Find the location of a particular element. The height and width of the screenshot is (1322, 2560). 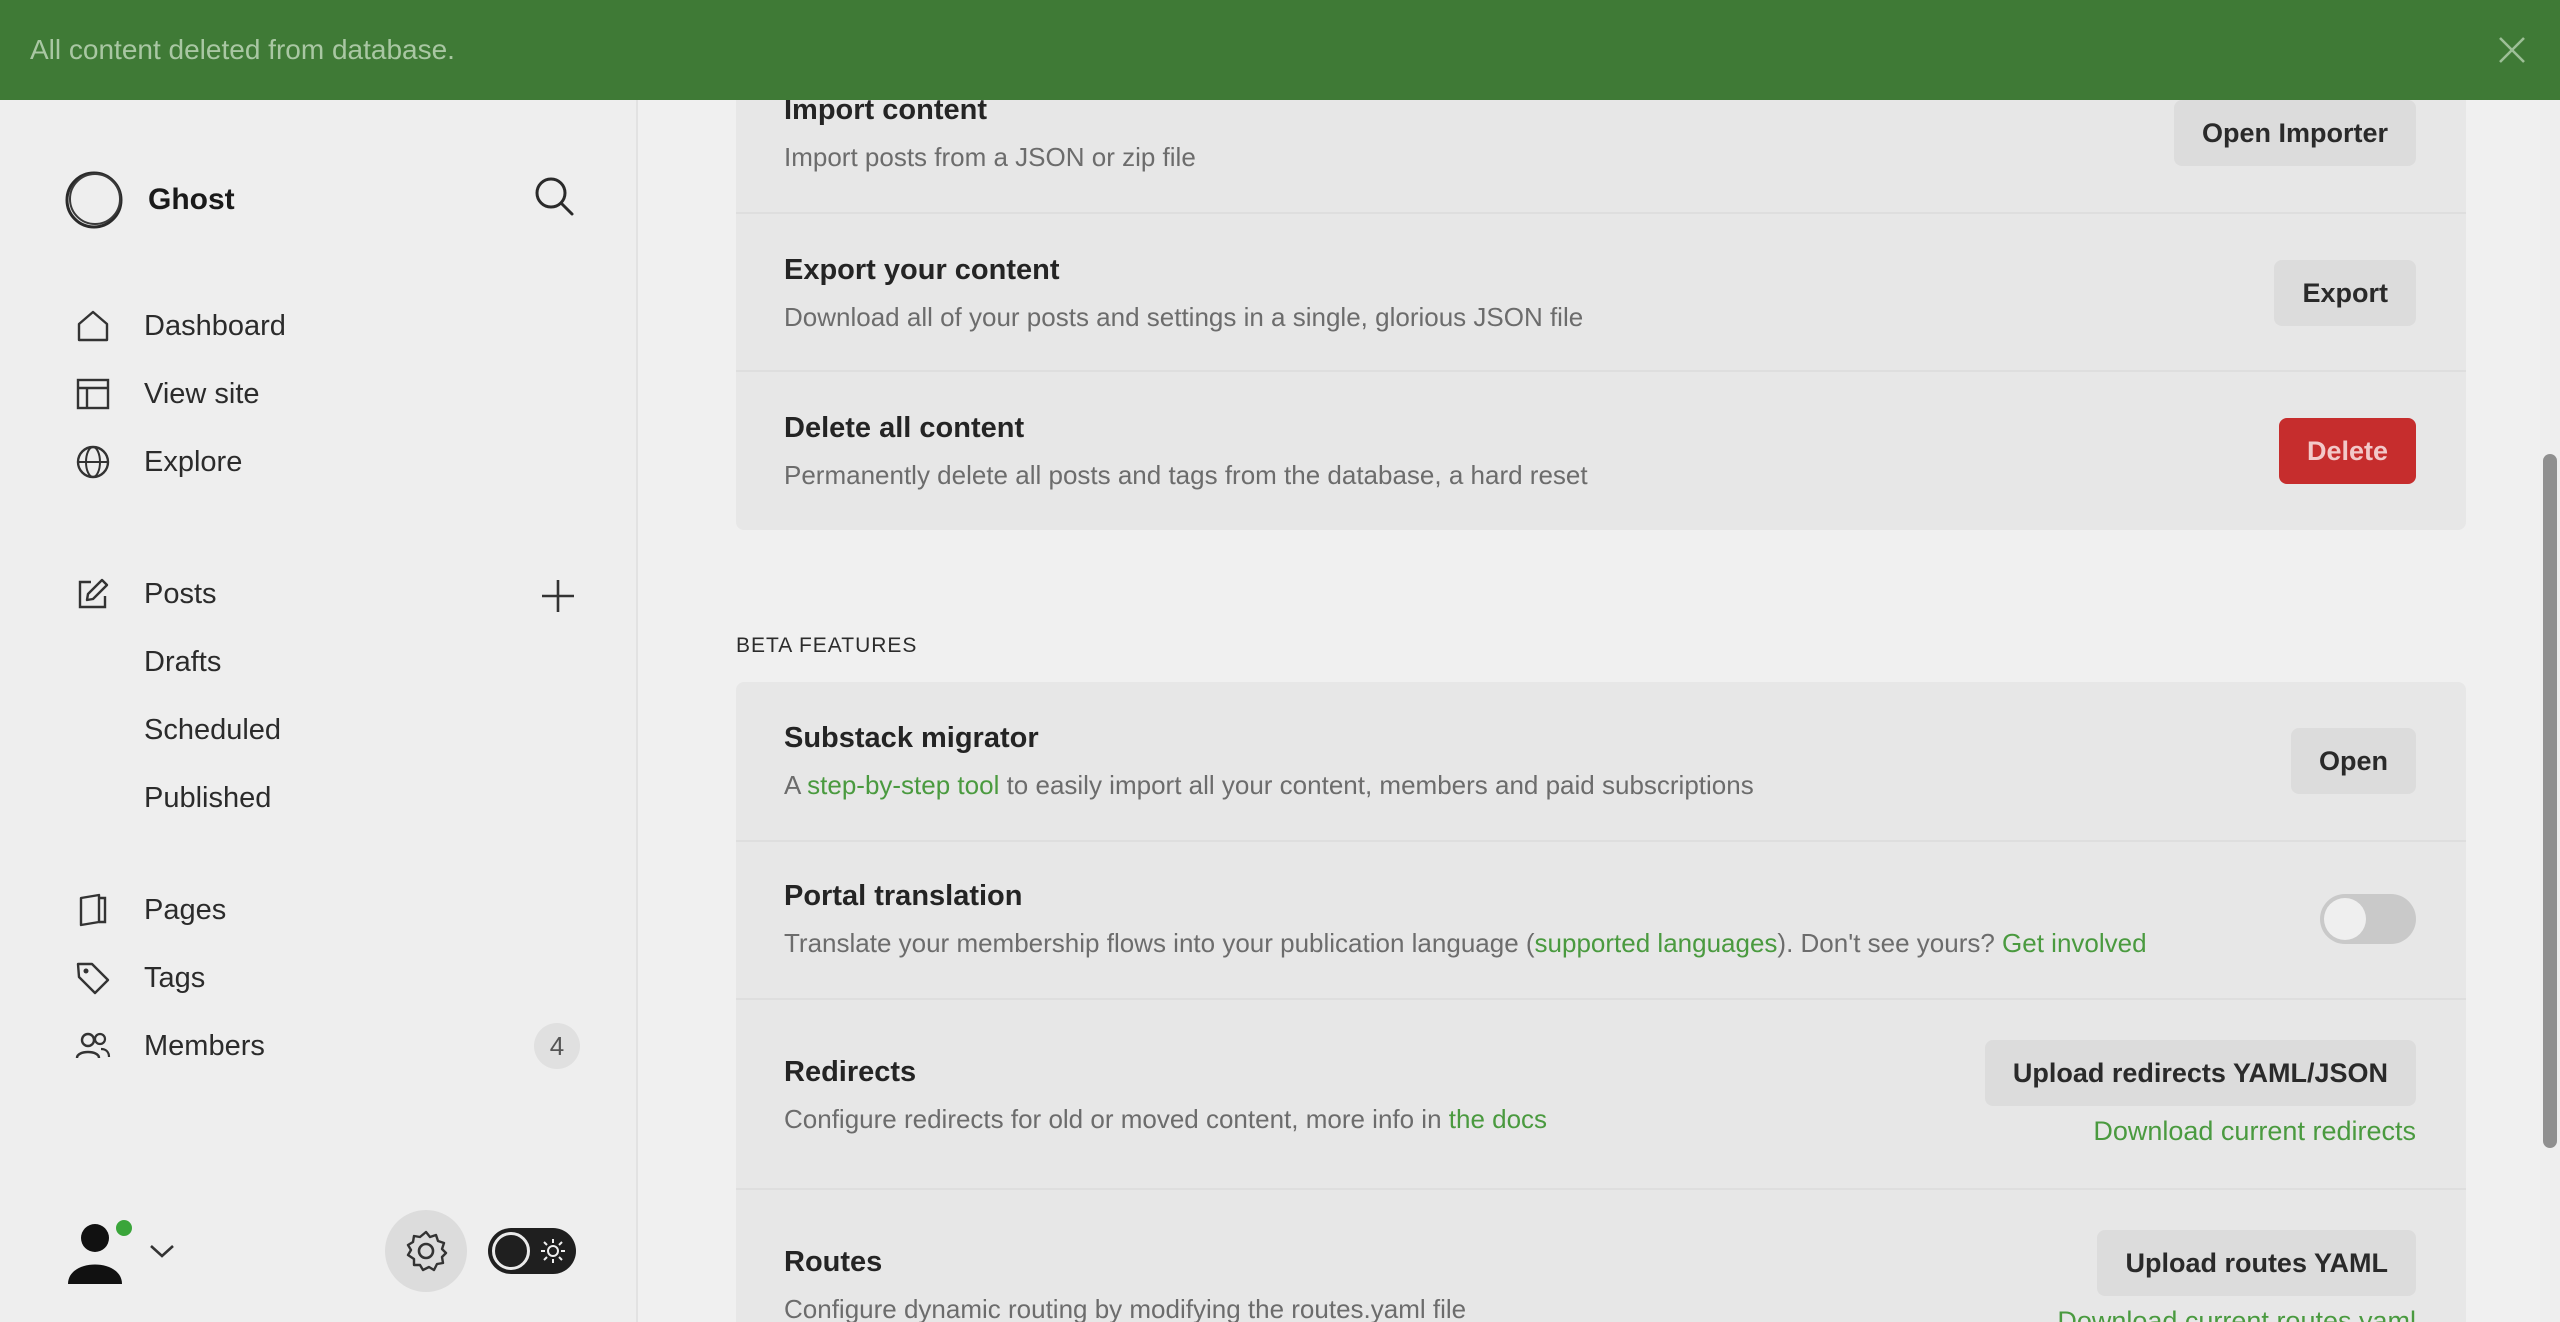

close-icon is located at coordinates (2512, 50).